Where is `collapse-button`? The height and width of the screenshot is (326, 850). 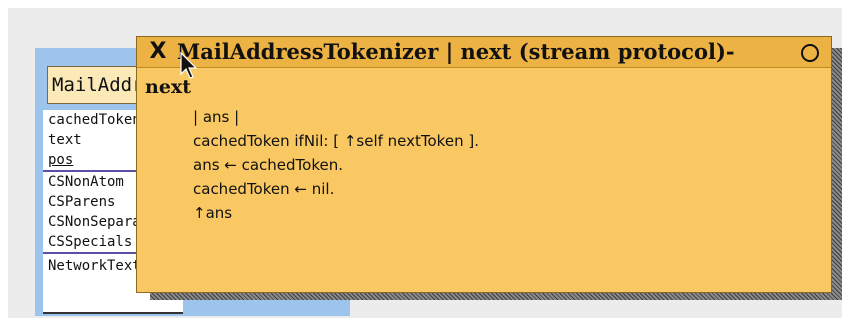
collapse-button is located at coordinates (810, 53).